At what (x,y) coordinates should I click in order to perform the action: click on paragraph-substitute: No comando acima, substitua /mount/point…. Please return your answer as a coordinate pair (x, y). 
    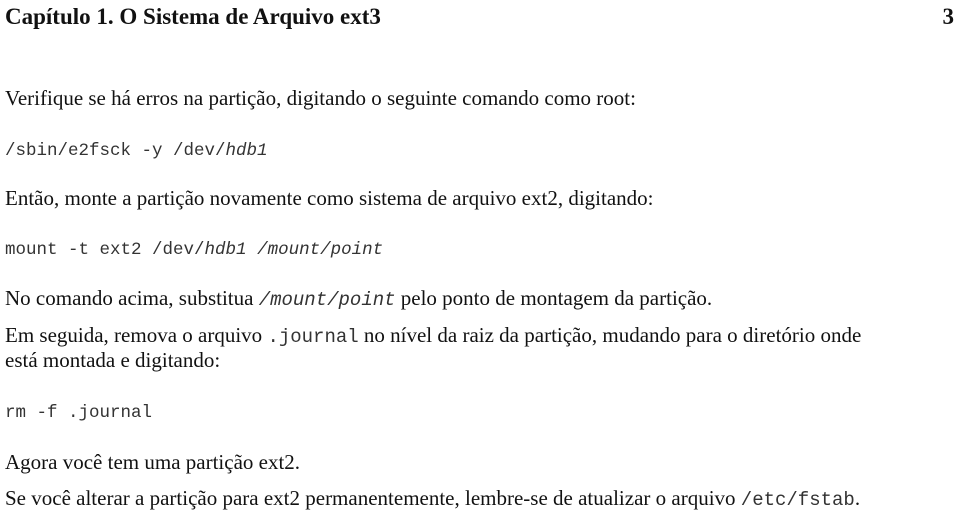
    Looking at the image, I should click on (358, 298).